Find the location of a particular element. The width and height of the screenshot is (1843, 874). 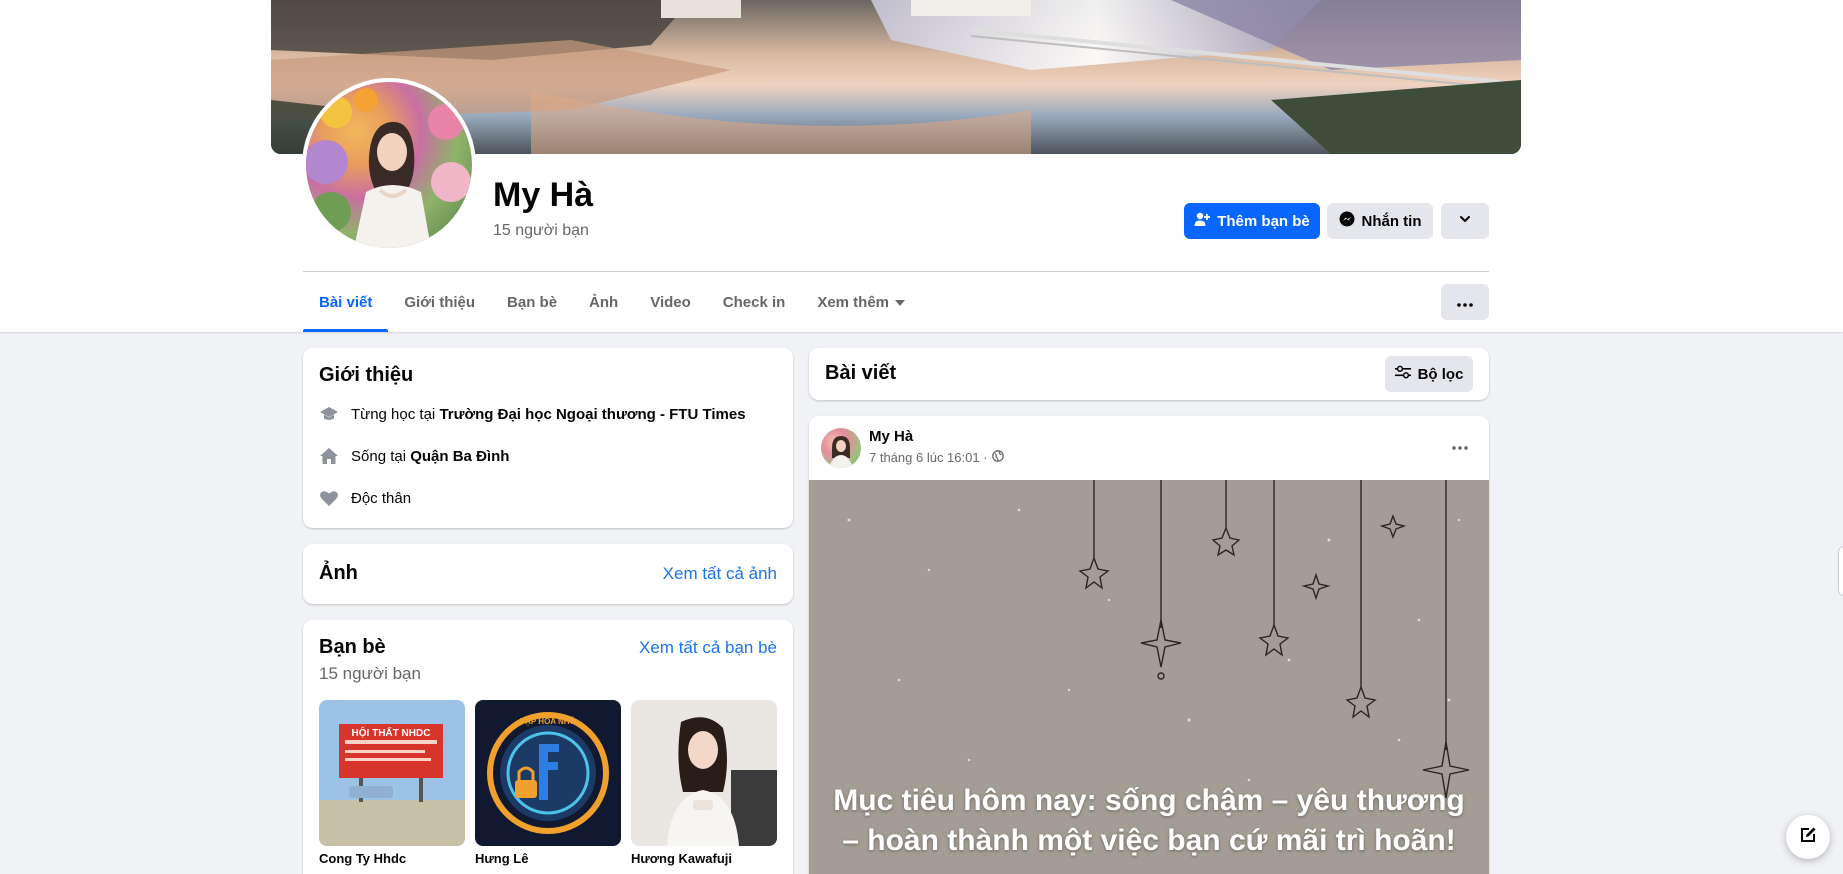

intro-title: Giới thiệu is located at coordinates (366, 375).